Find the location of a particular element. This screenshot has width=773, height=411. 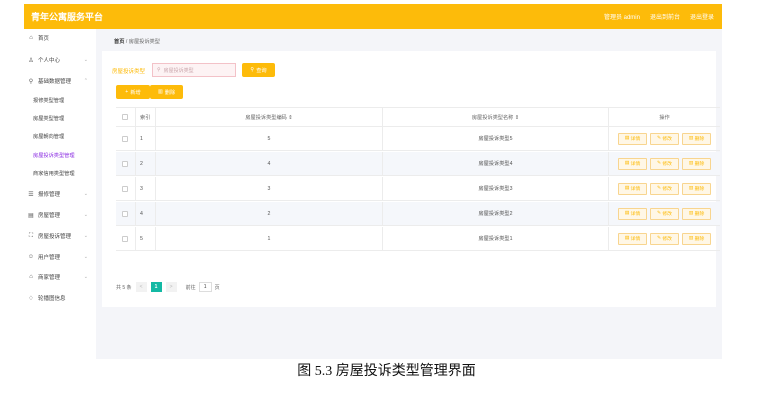

header-name: 房屋投诉类型名称 ⇕ is located at coordinates (495, 117).